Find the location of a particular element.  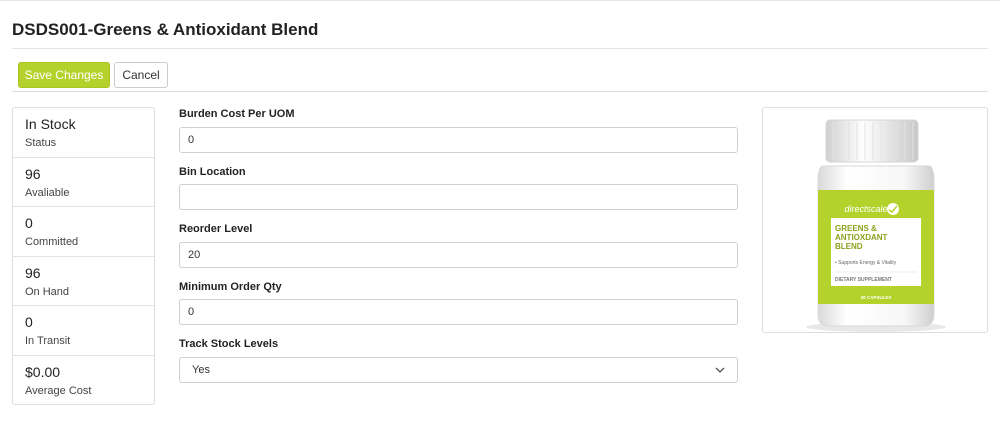

stat-in-transit: 0 In Transit is located at coordinates (83, 331).